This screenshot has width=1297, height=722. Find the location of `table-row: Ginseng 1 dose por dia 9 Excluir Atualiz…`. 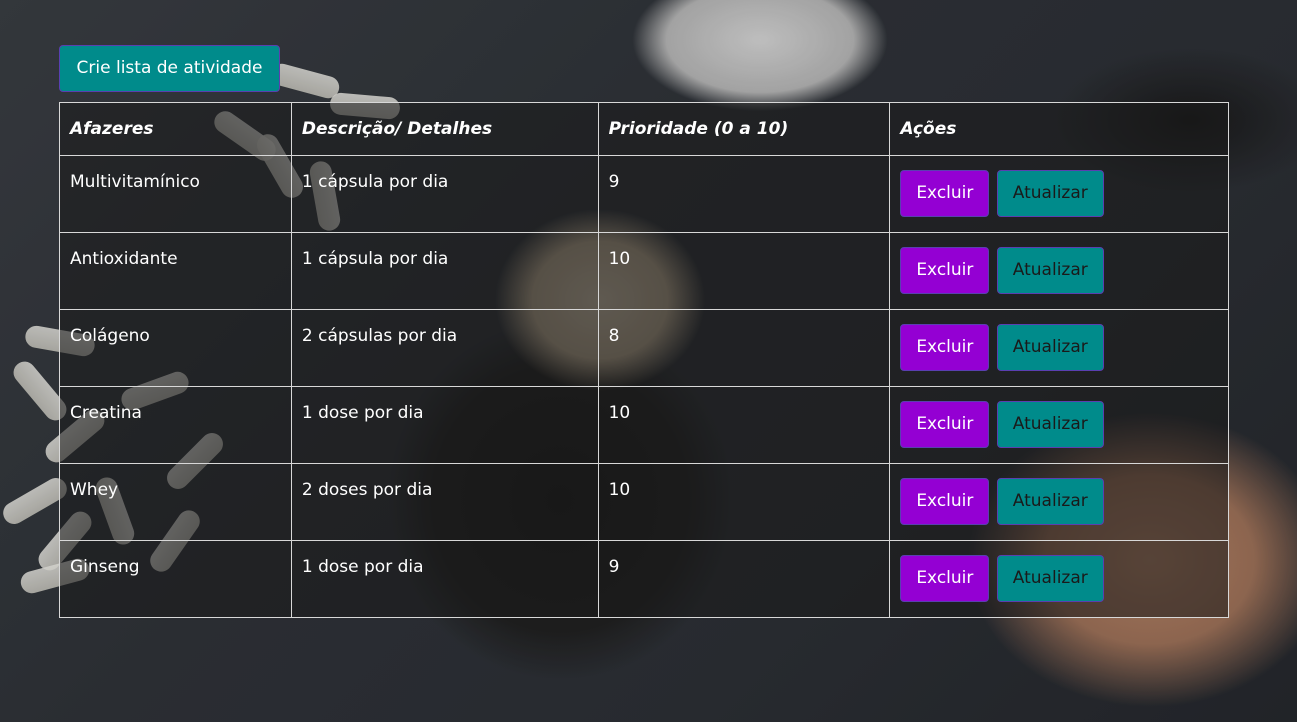

table-row: Ginseng 1 dose por dia 9 Excluir Atualiz… is located at coordinates (644, 579).